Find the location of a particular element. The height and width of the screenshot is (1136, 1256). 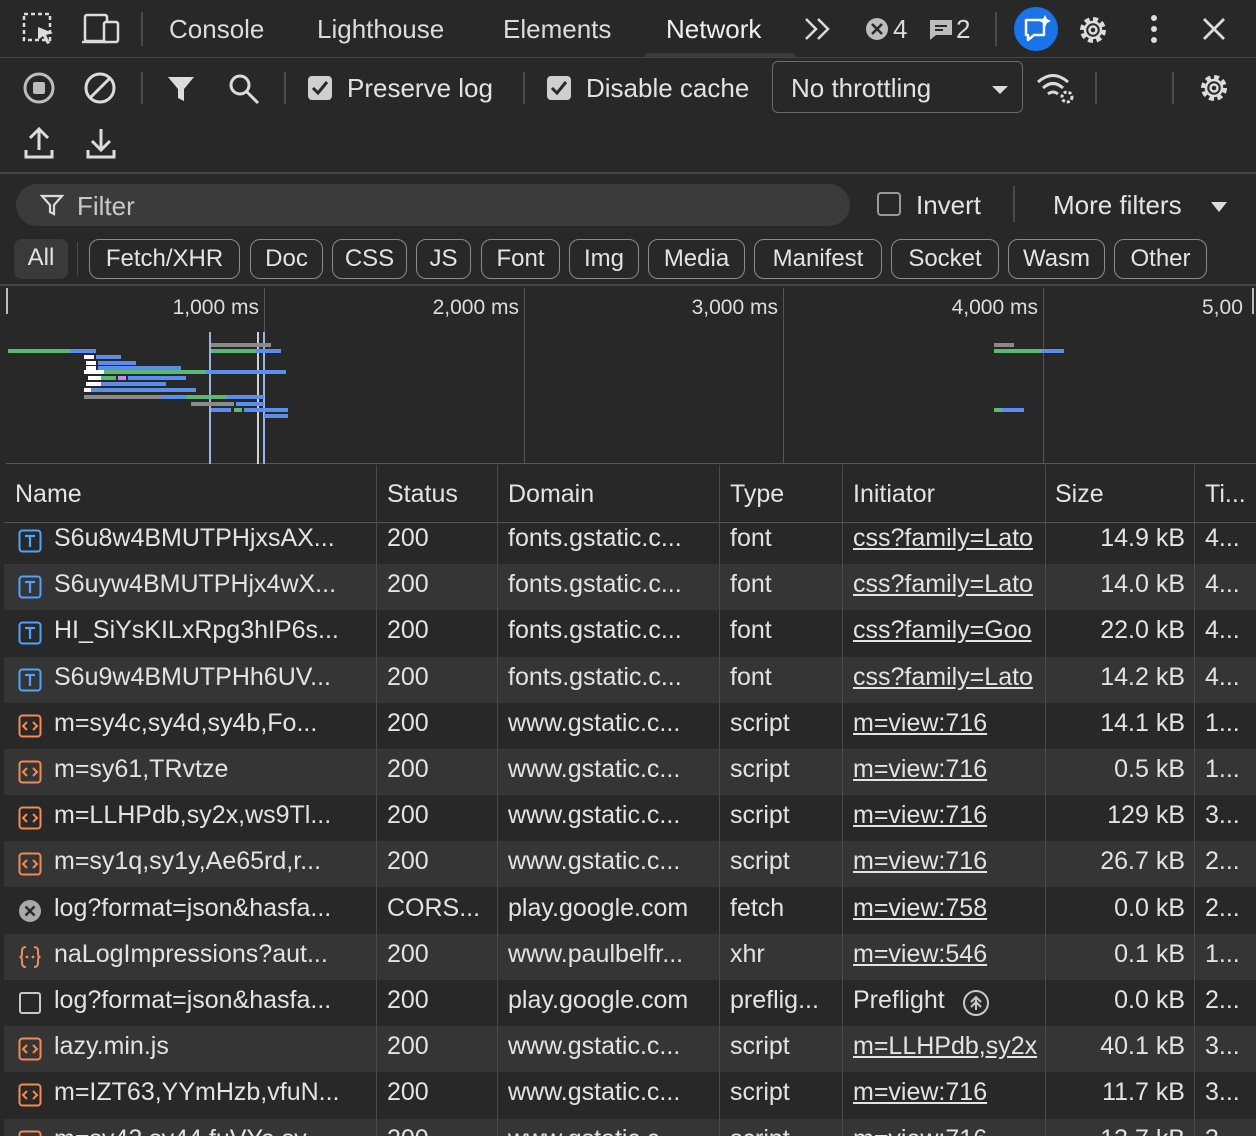

filter-chip-fetch-xhr: Fetch/XHR is located at coordinates (164, 259).